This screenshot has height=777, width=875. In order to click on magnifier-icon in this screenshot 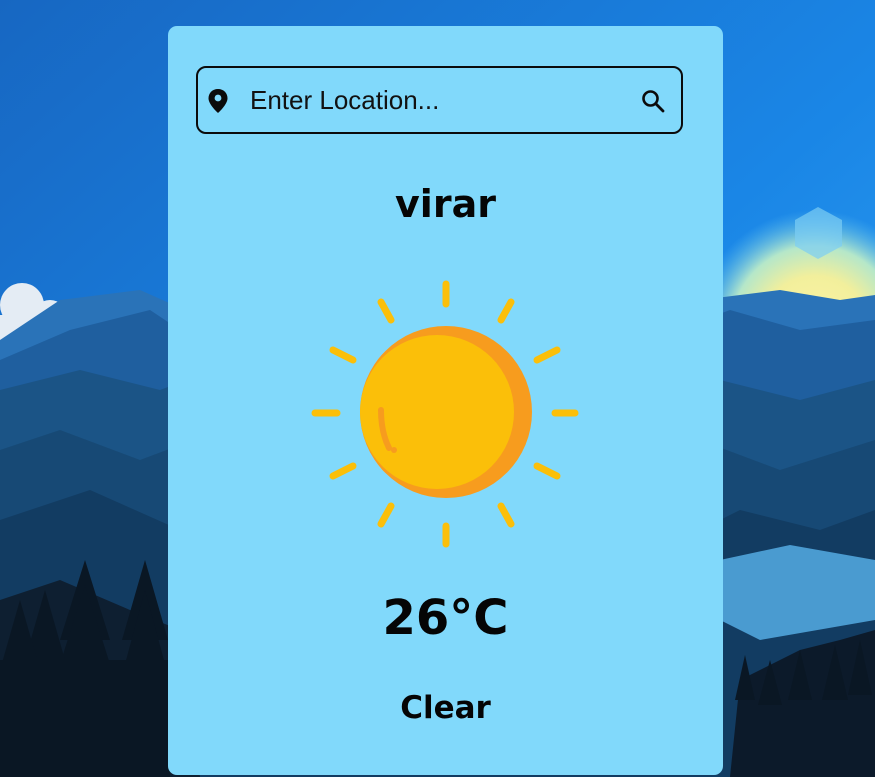, I will do `click(653, 101)`.